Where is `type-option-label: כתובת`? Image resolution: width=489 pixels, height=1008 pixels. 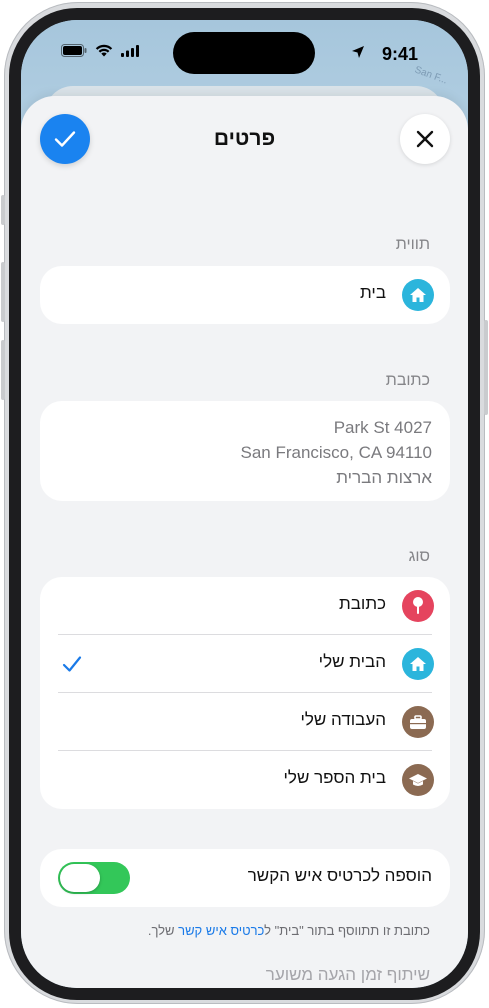
type-option-label: כתובת is located at coordinates (362, 603).